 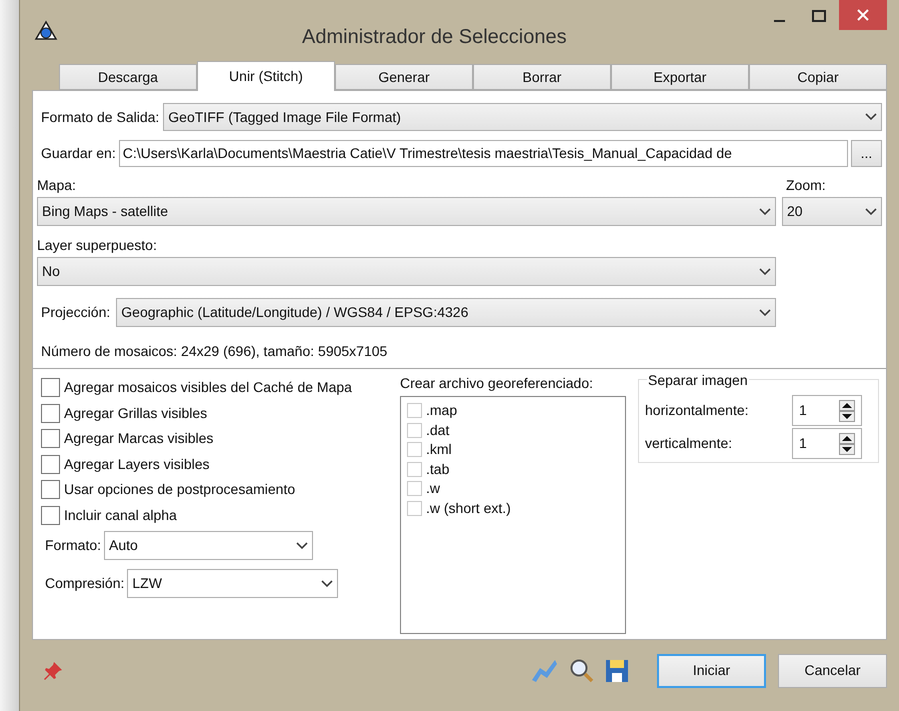 What do you see at coordinates (57, 185) in the screenshot?
I see `field-label: Mapa:` at bounding box center [57, 185].